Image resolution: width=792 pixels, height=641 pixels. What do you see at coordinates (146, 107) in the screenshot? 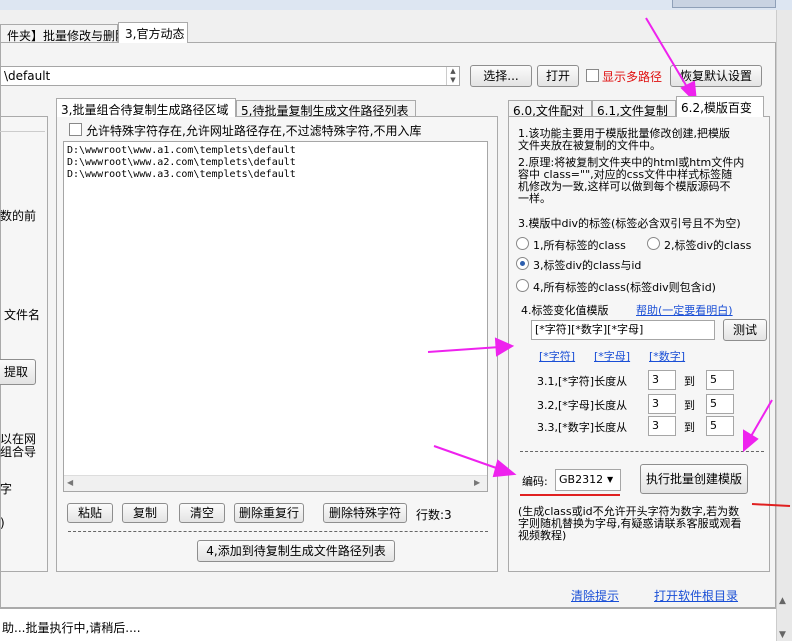
I see `tab-batch-combine-paths: 3,批量组合待复制生成路径区域` at bounding box center [146, 107].